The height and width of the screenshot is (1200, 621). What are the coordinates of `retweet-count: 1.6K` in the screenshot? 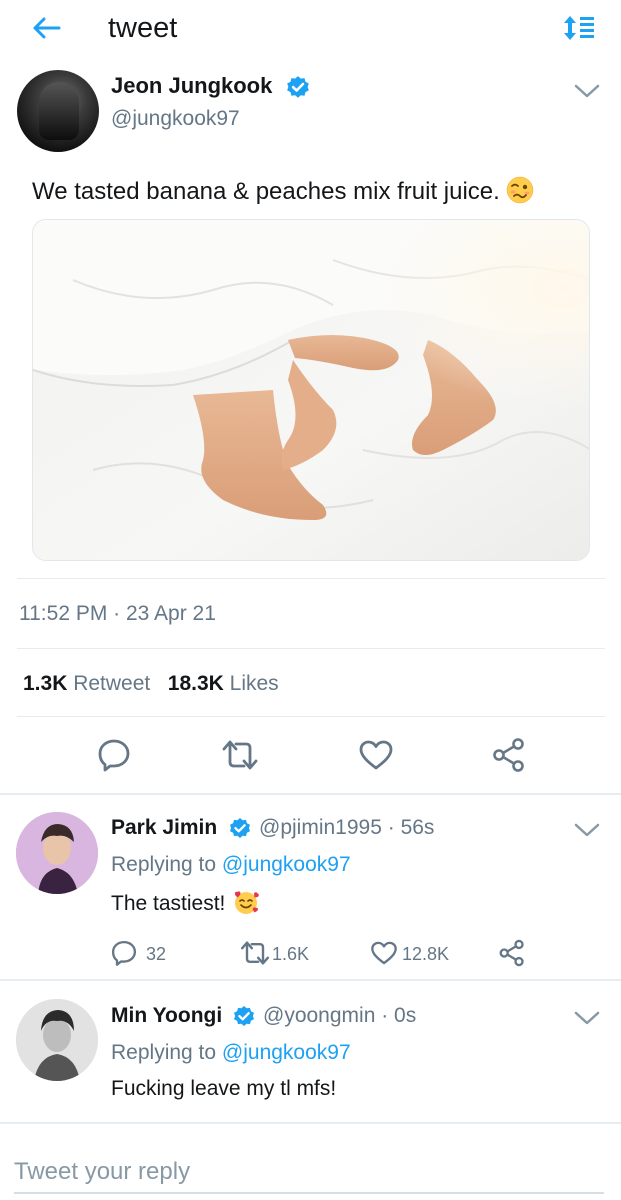 It's located at (291, 954).